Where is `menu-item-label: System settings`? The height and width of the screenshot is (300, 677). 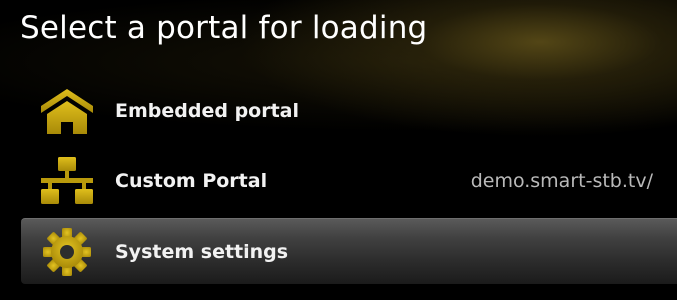
menu-item-label: System settings is located at coordinates (202, 251).